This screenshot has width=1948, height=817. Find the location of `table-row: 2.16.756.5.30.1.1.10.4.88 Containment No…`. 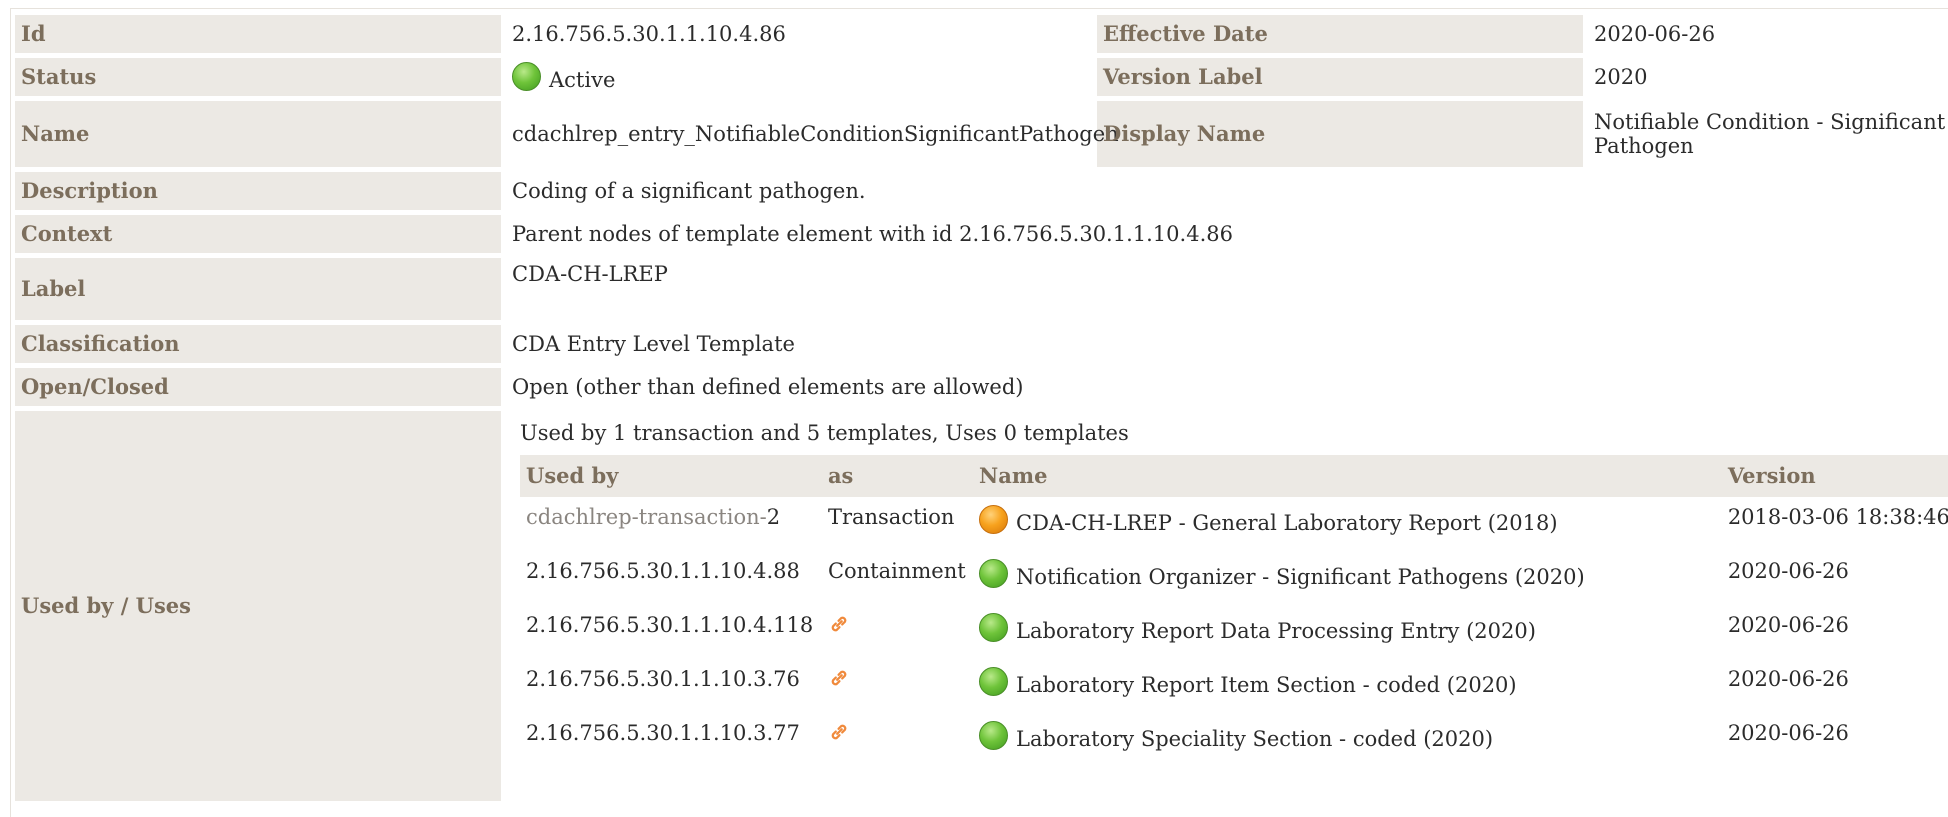

table-row: 2.16.756.5.30.1.1.10.4.88 Containment No… is located at coordinates (1234, 578).